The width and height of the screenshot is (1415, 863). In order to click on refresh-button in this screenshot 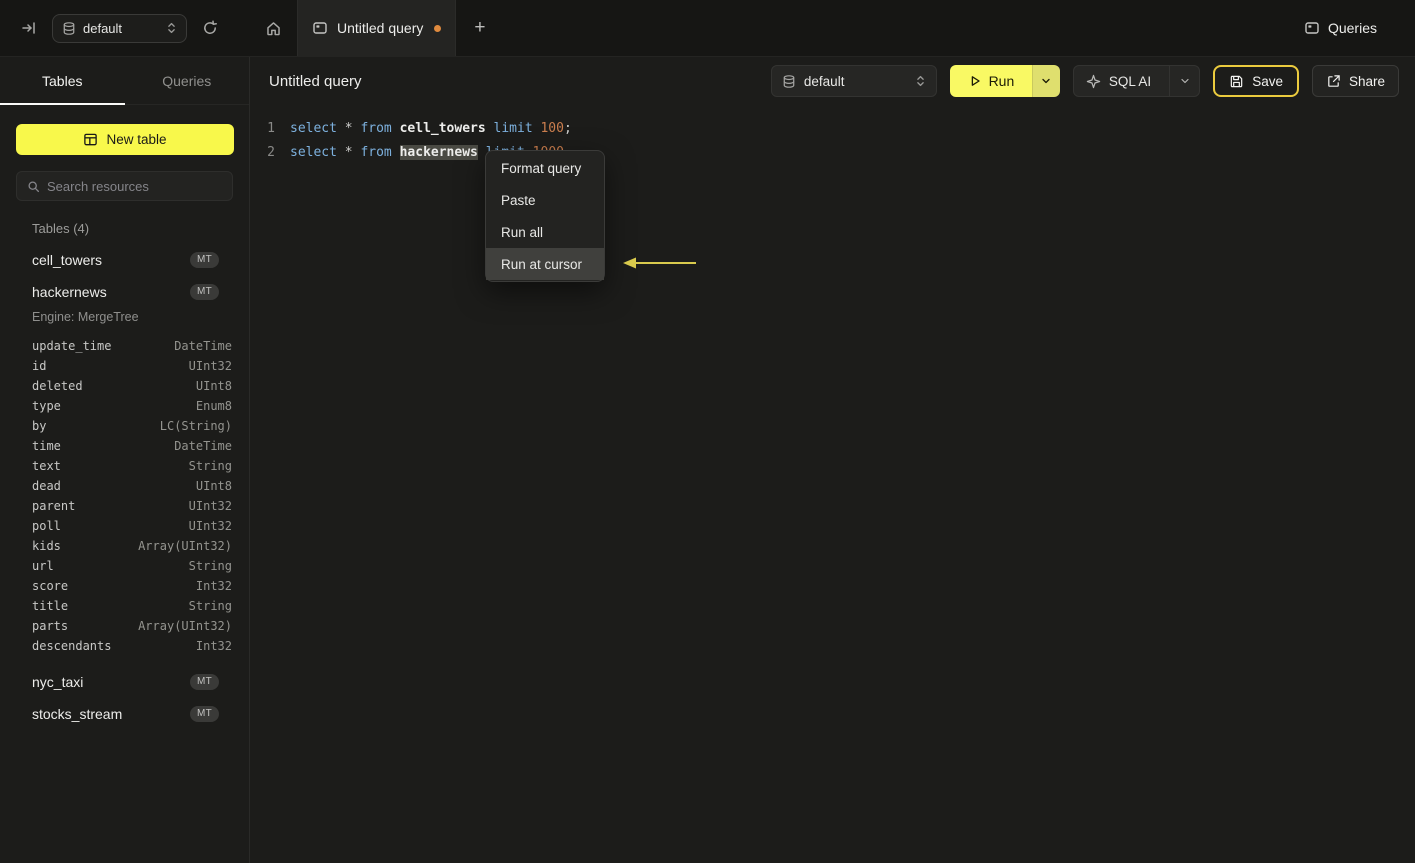, I will do `click(210, 28)`.